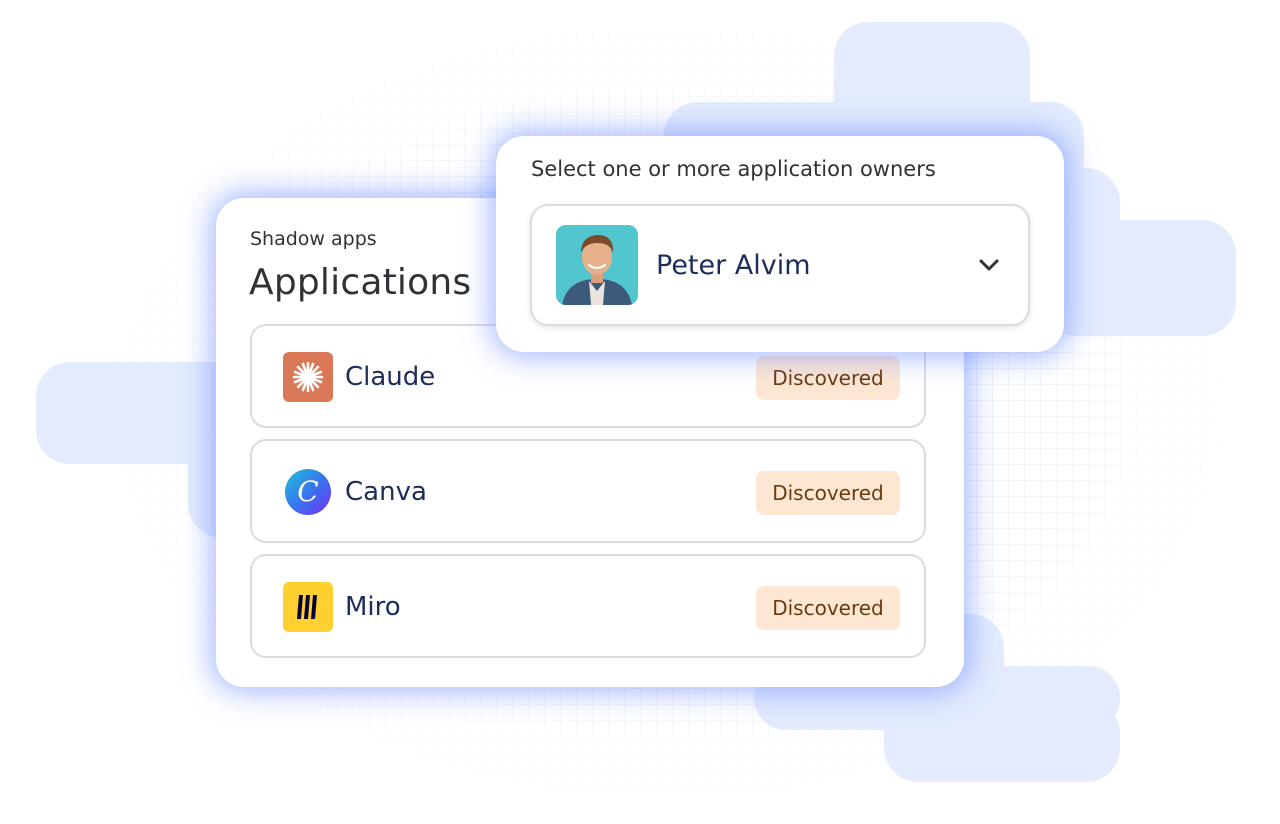 The image size is (1280, 824). I want to click on app-row-miro: Miro Discovered, so click(588, 606).